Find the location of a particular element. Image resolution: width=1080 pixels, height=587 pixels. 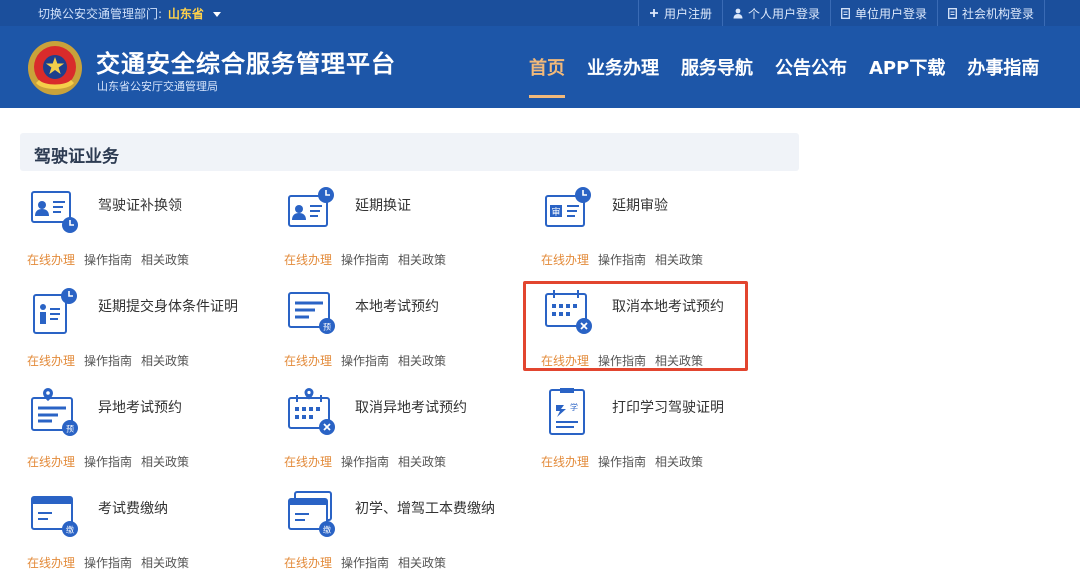

department-switcher: 切换公安交通管理部门: 山东省 is located at coordinates (129, 13).